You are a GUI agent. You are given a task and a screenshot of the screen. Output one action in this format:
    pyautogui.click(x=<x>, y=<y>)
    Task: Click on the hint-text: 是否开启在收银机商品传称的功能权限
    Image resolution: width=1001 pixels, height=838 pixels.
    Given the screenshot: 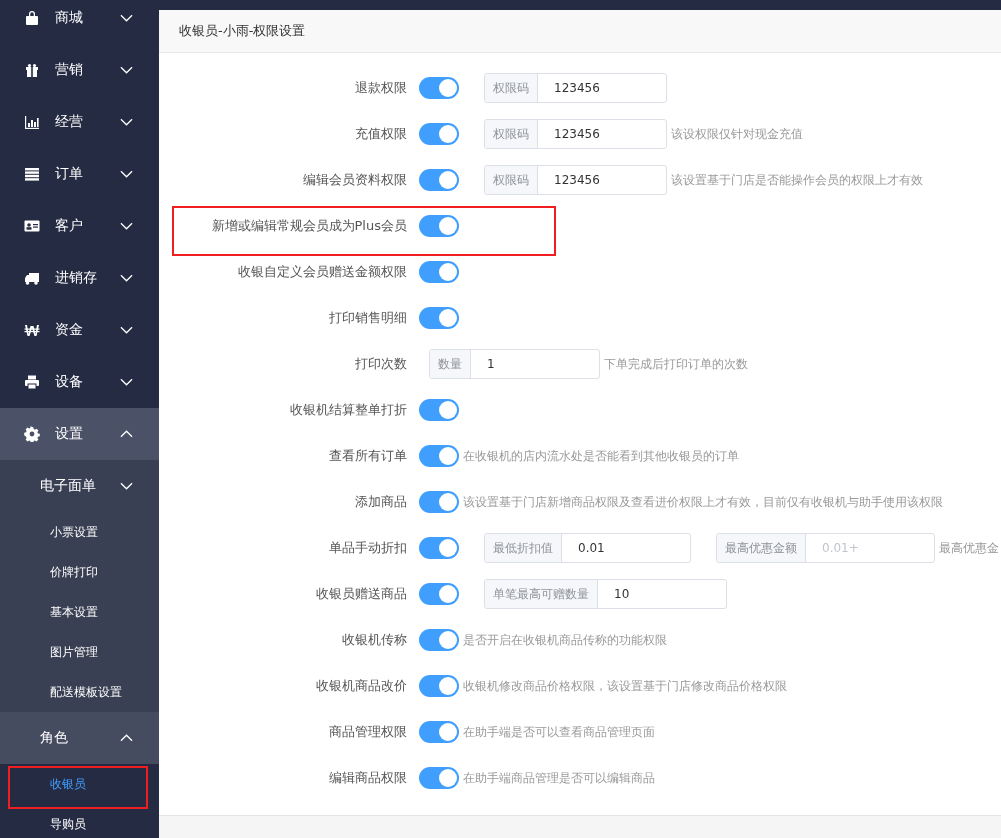 What is the action you would take?
    pyautogui.click(x=565, y=640)
    